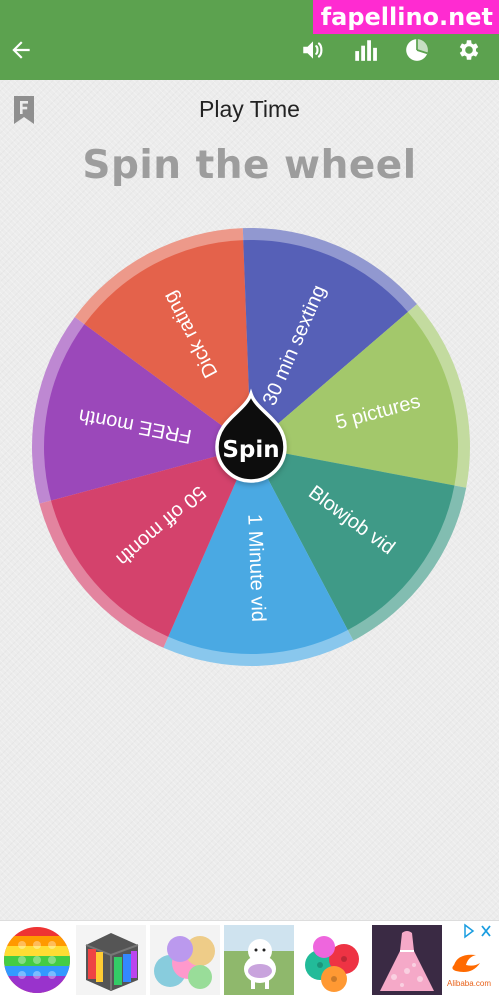 The width and height of the screenshot is (499, 1001). What do you see at coordinates (256, 568) in the screenshot?
I see `wheel-segment-label: 1 Minute vid` at bounding box center [256, 568].